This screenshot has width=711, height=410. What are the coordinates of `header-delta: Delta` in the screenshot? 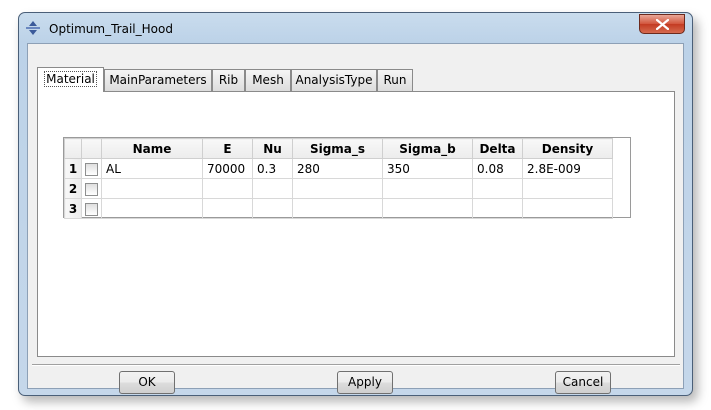 It's located at (497, 148).